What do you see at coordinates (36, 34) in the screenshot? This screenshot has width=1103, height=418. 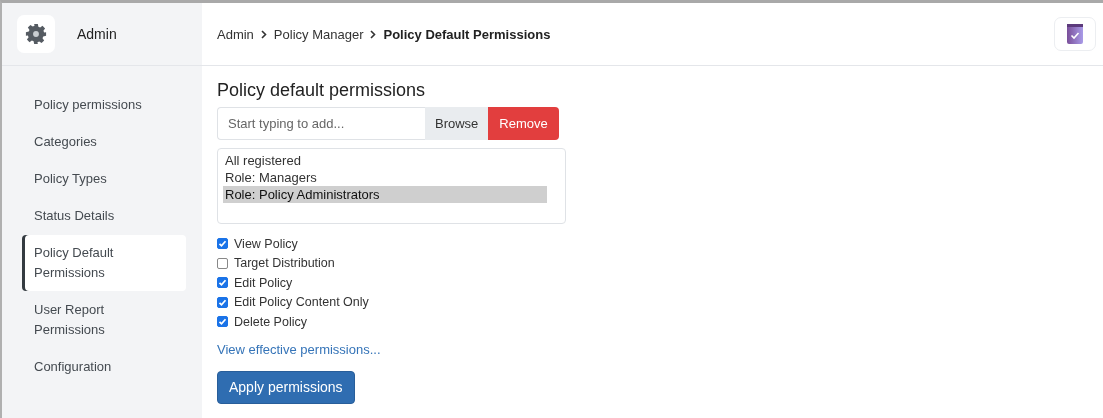 I see `gear-icon` at bounding box center [36, 34].